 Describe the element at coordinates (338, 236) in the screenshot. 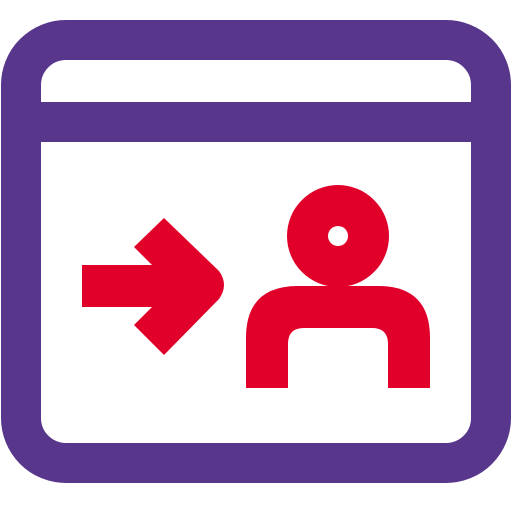

I see `user-head-hole` at that location.